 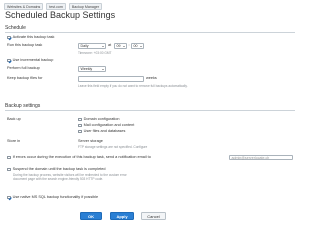 I want to click on user-files-label: User files and databases, so click(x=104, y=131).